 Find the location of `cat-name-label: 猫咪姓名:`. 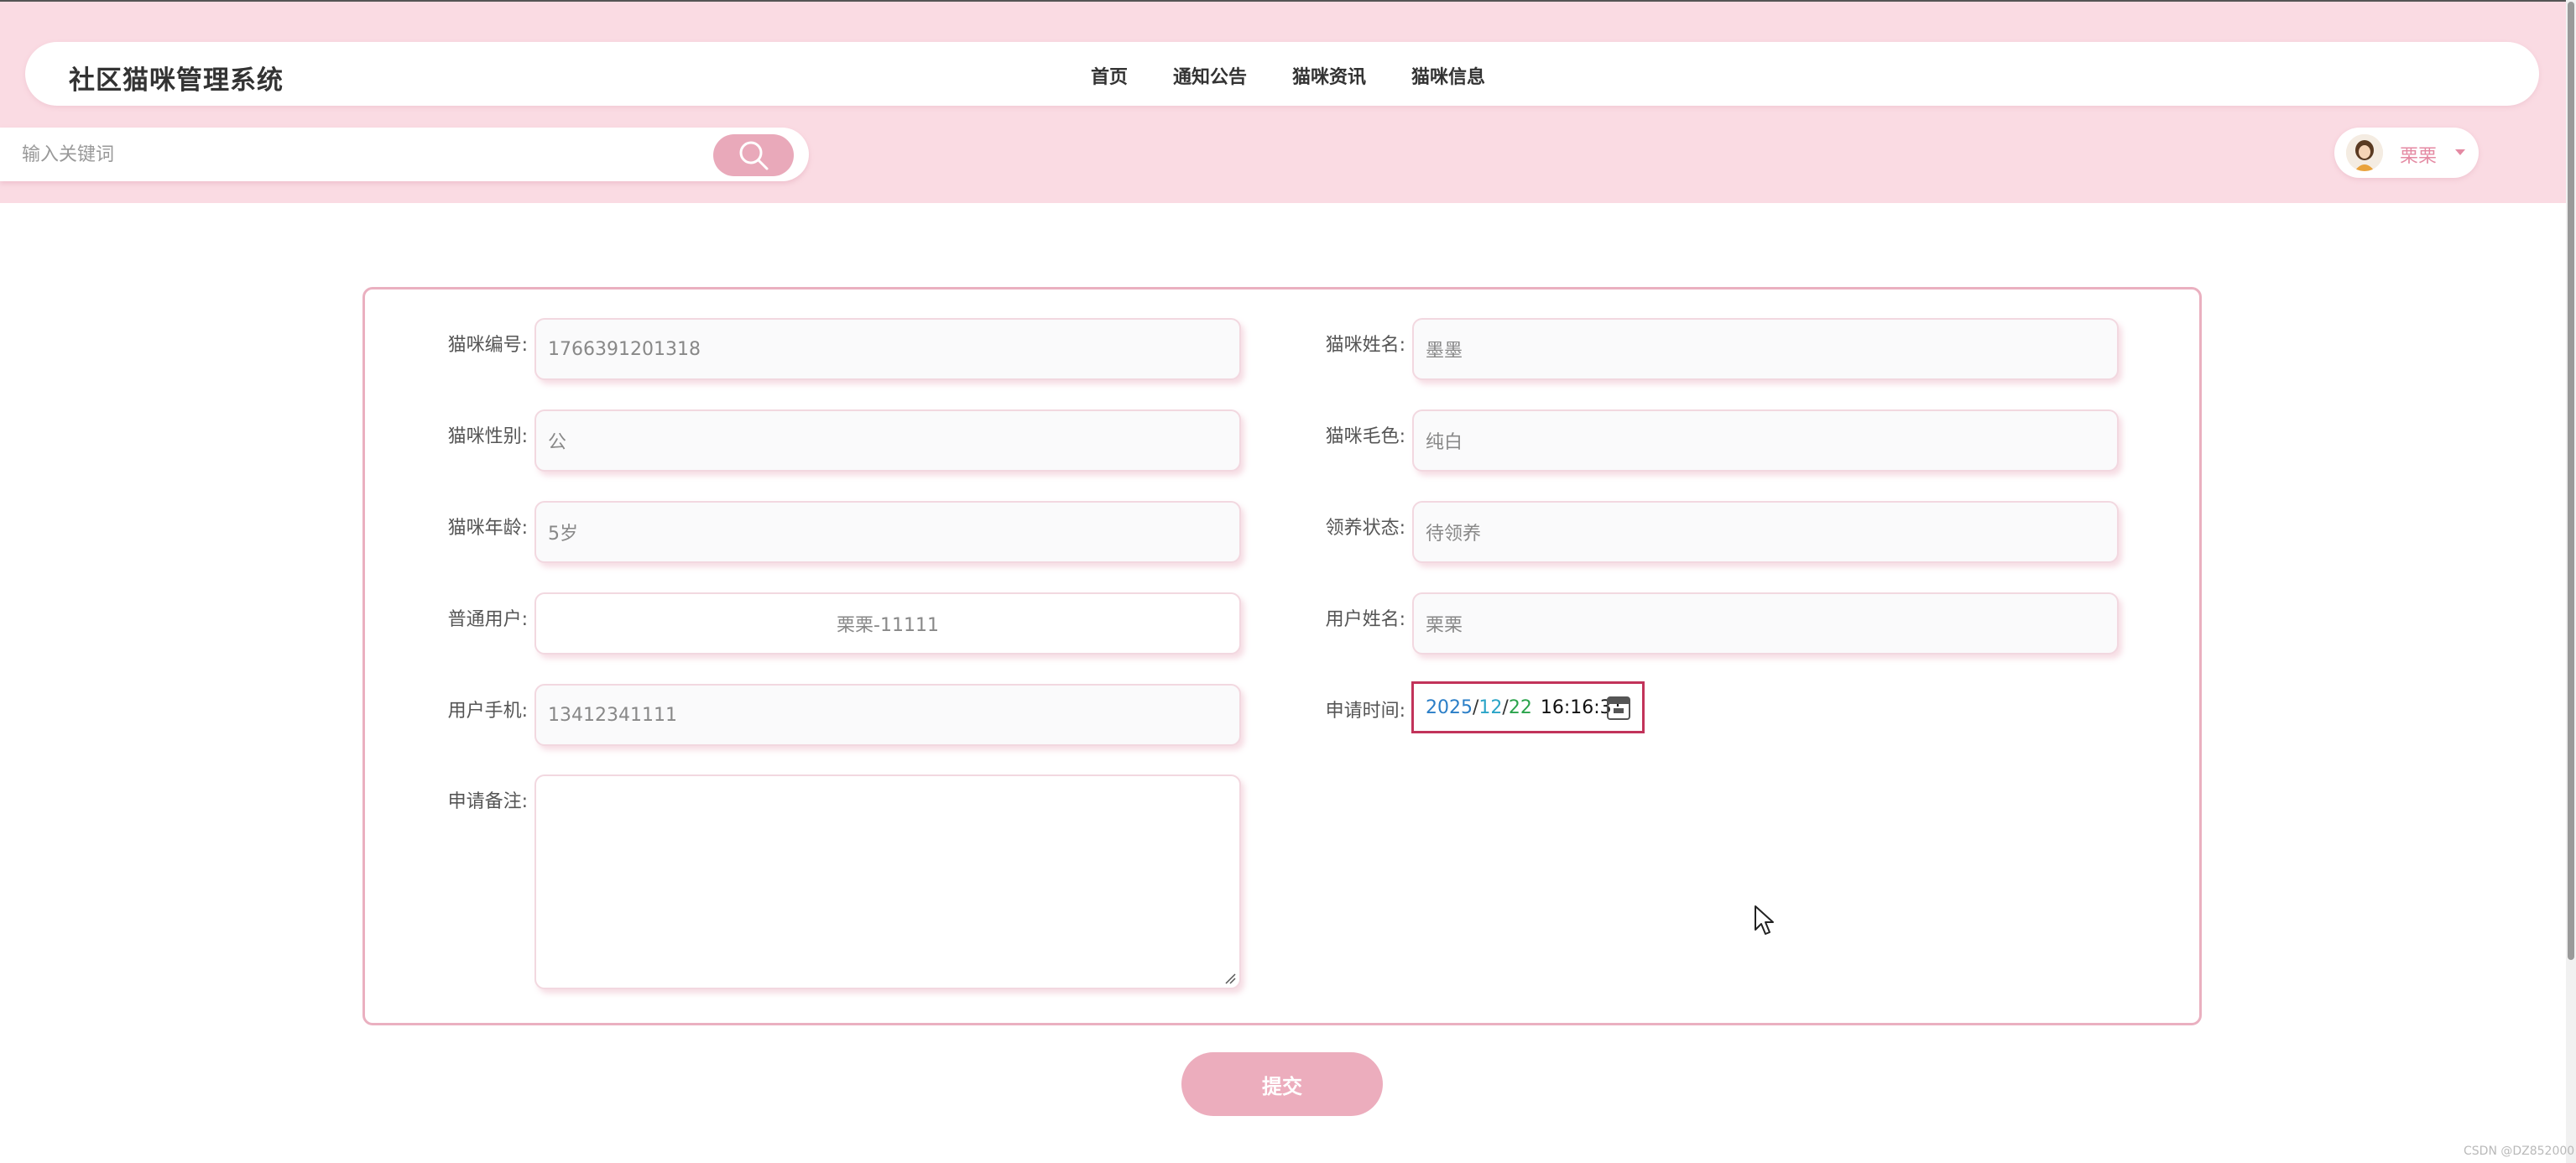

cat-name-label: 猫咪姓名: is located at coordinates (1365, 345).